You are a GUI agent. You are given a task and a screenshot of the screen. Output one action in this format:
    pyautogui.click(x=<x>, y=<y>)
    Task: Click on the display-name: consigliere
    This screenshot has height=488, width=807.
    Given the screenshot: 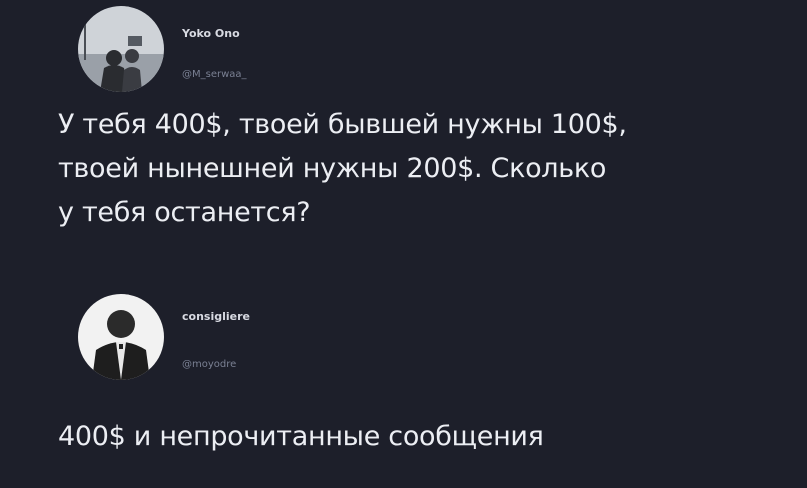 What is the action you would take?
    pyautogui.click(x=216, y=316)
    